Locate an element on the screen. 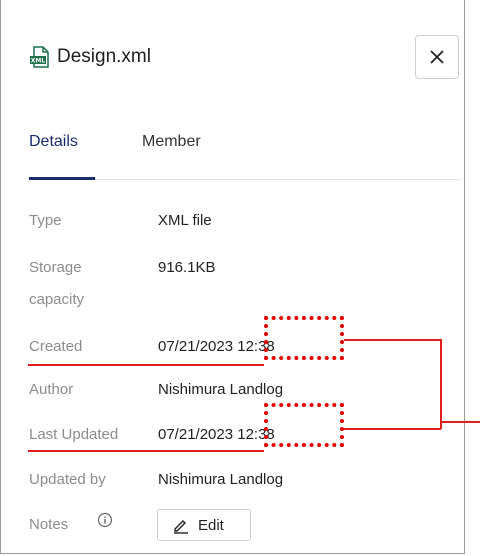  info-icon is located at coordinates (105, 520).